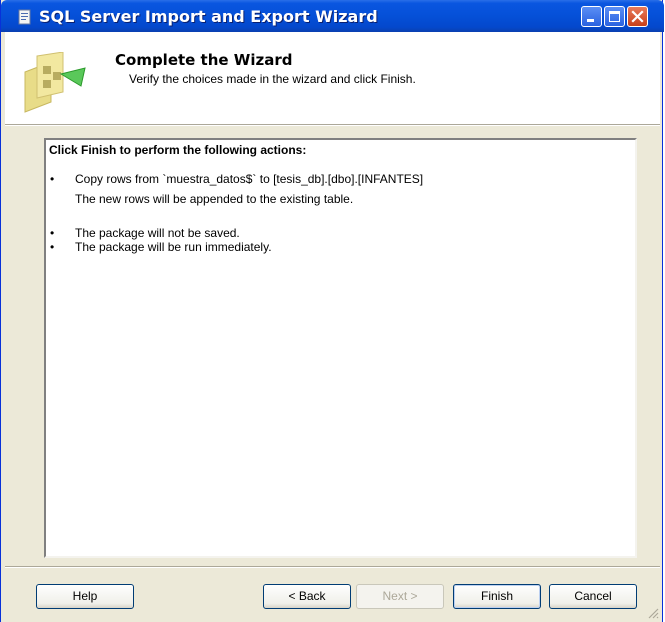  What do you see at coordinates (591, 16) in the screenshot?
I see `minimize-button` at bounding box center [591, 16].